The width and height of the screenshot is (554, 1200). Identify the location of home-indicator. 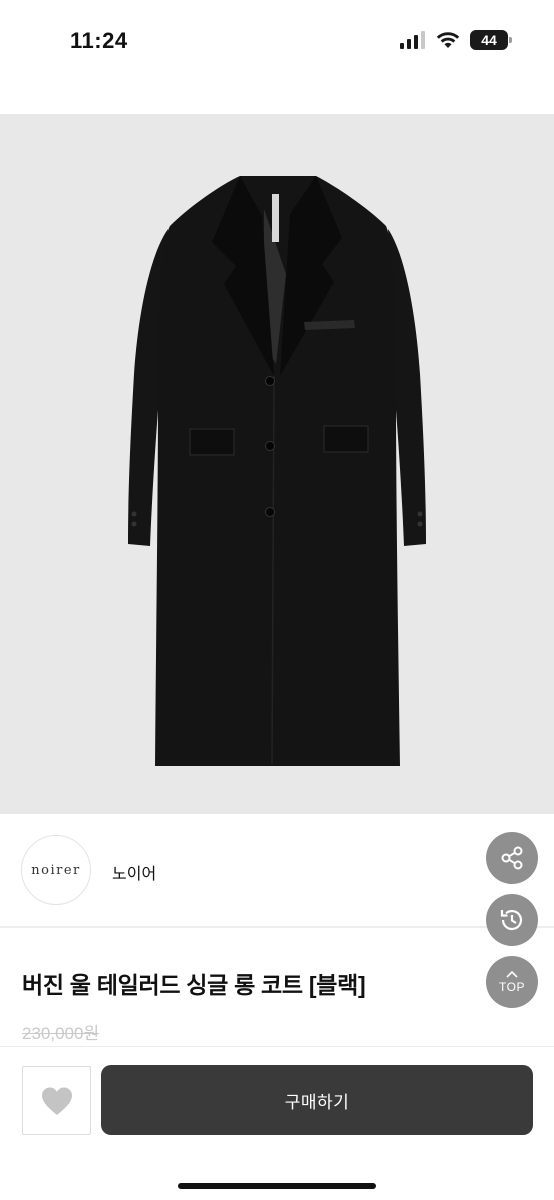
(277, 1186).